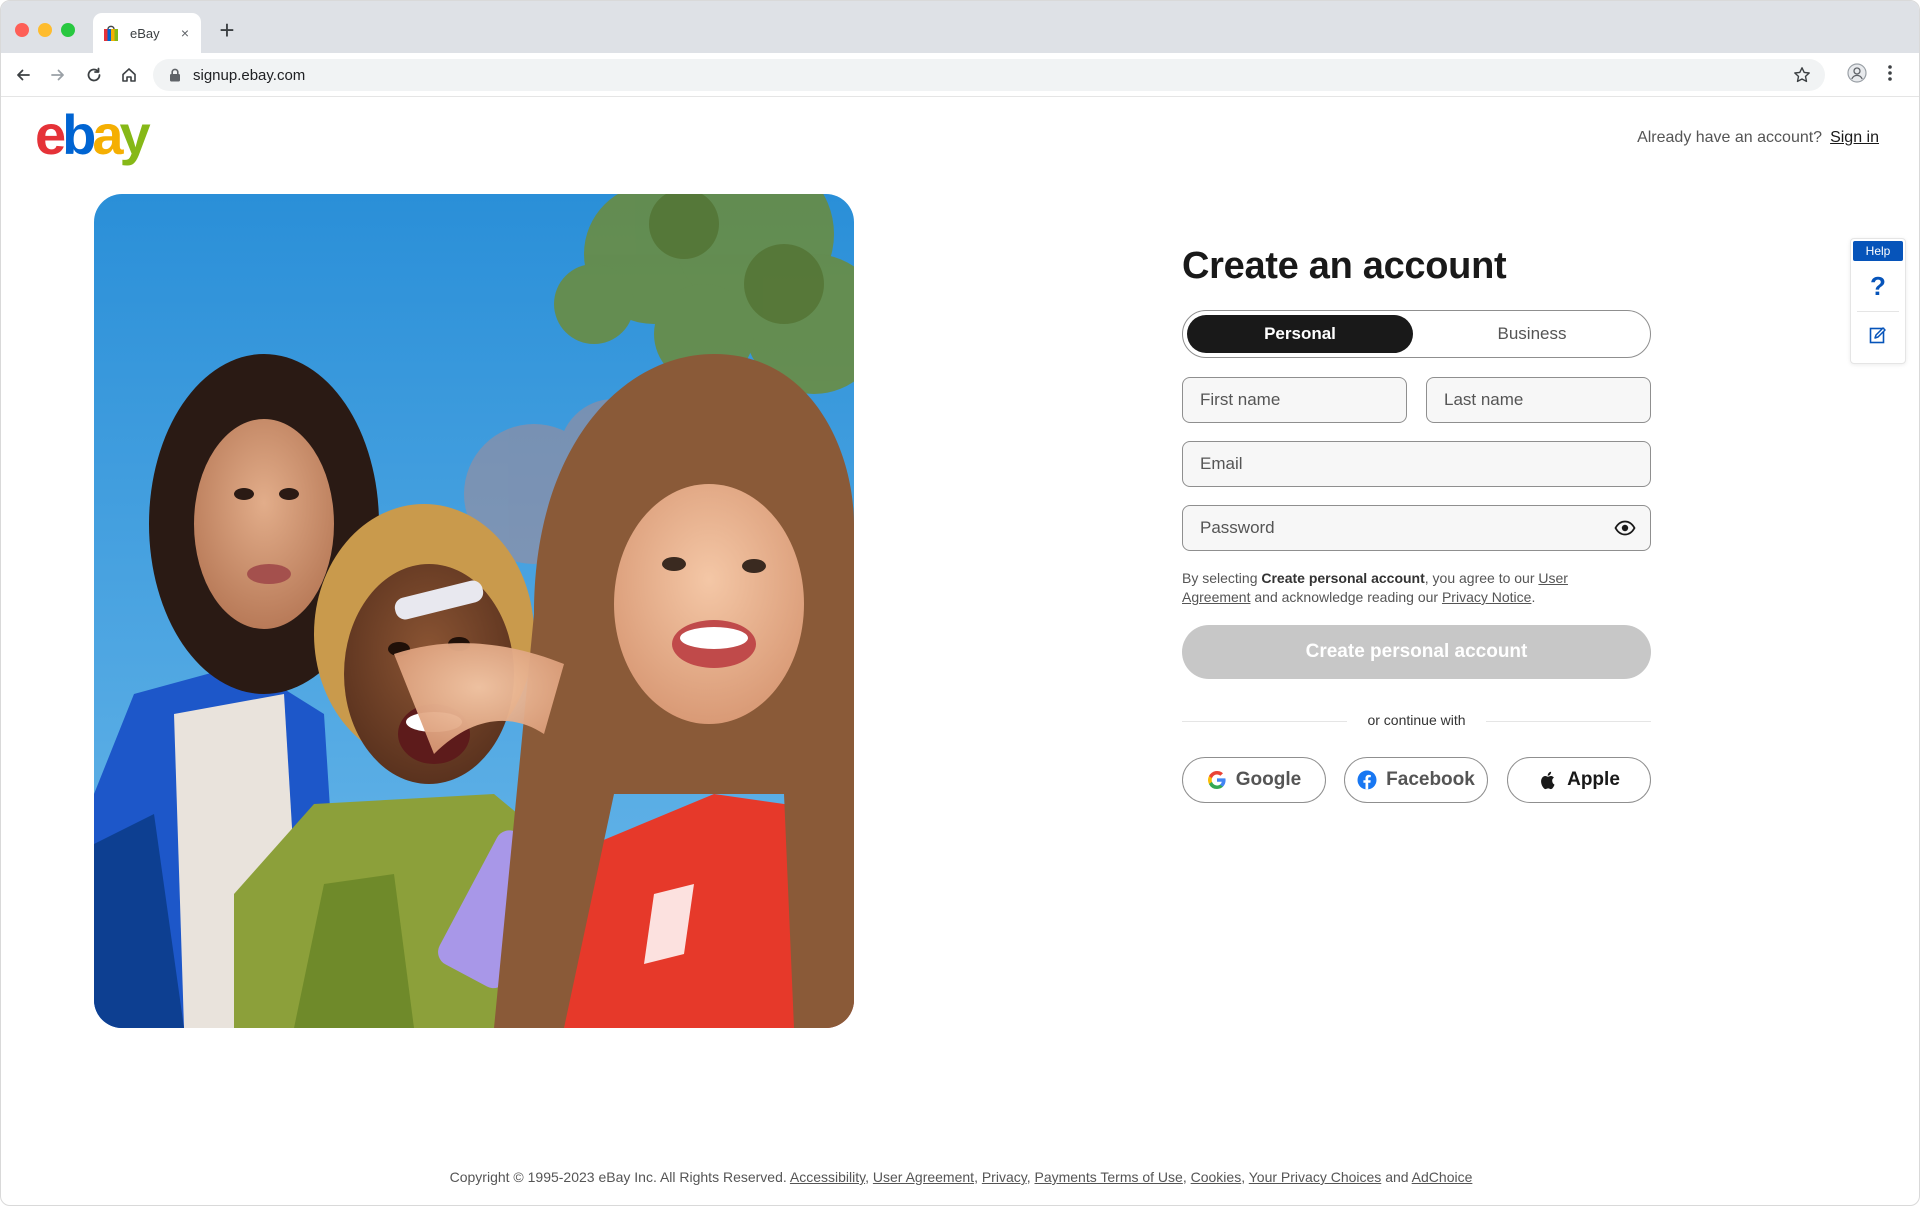  What do you see at coordinates (249, 75) in the screenshot?
I see `url-text: signup.ebay.com` at bounding box center [249, 75].